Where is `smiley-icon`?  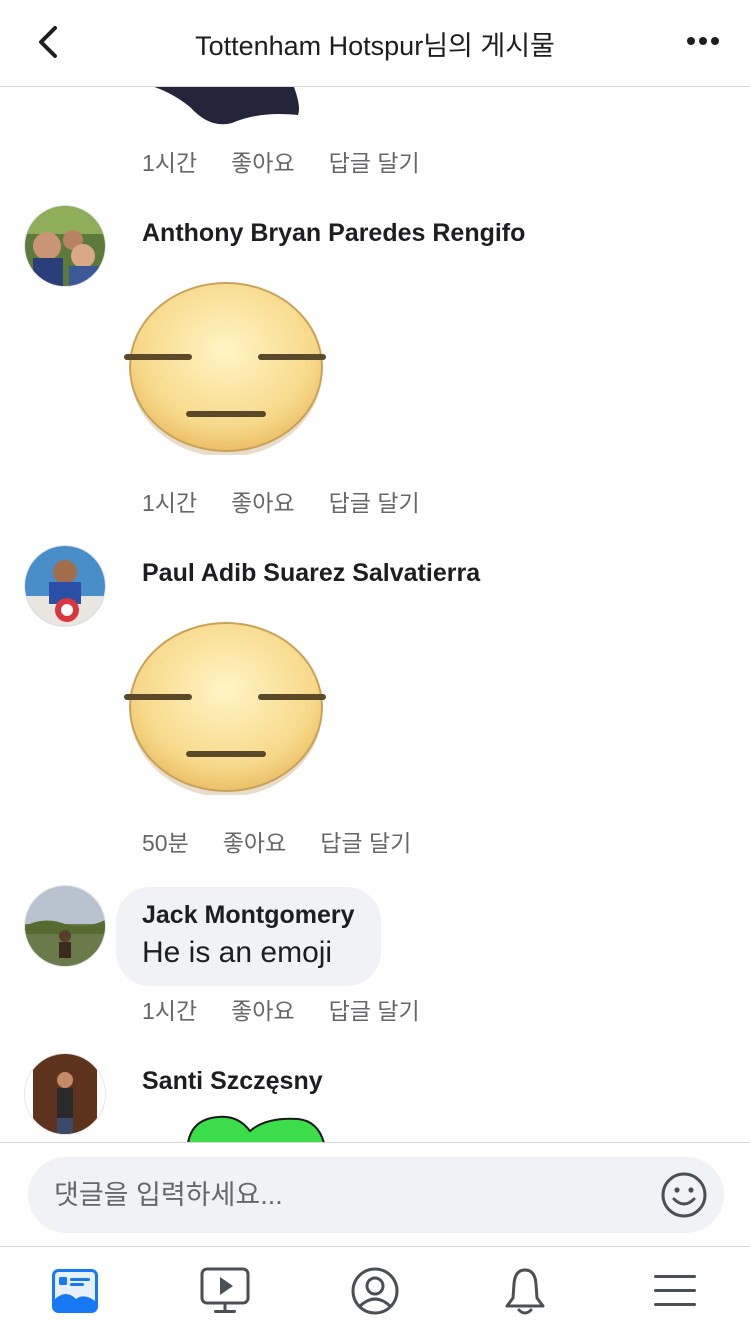 smiley-icon is located at coordinates (684, 1195).